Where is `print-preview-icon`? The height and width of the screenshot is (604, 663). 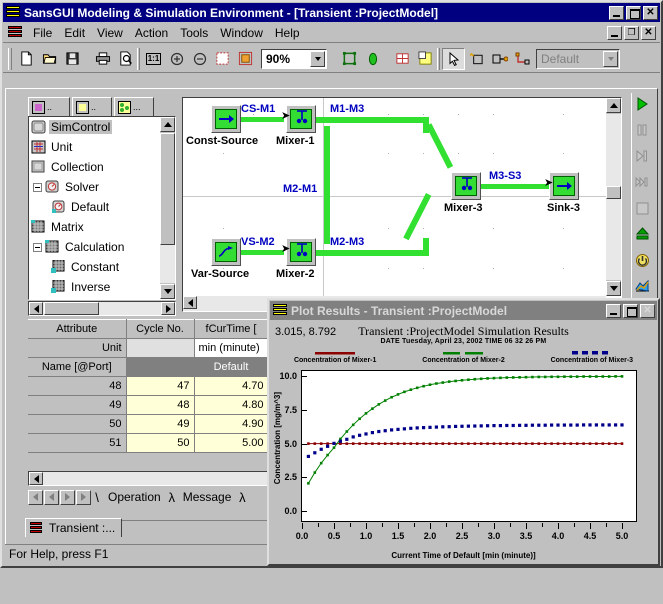
print-preview-icon is located at coordinates (125, 58).